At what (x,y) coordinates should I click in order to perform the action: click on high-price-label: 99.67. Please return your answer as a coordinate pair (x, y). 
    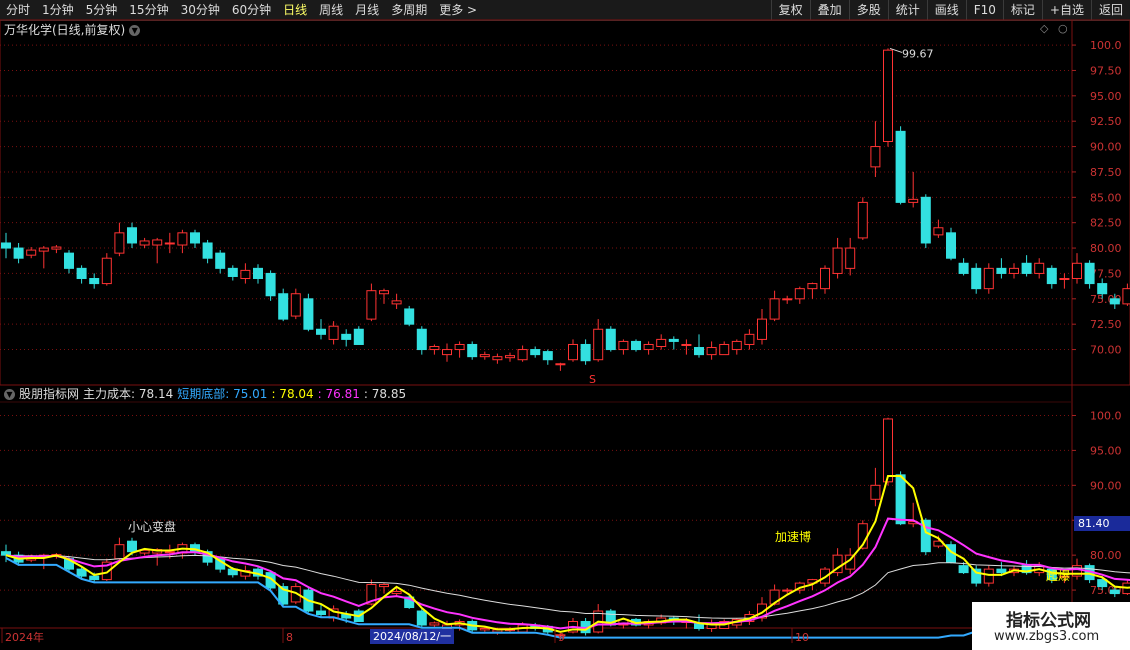
    Looking at the image, I should click on (918, 53).